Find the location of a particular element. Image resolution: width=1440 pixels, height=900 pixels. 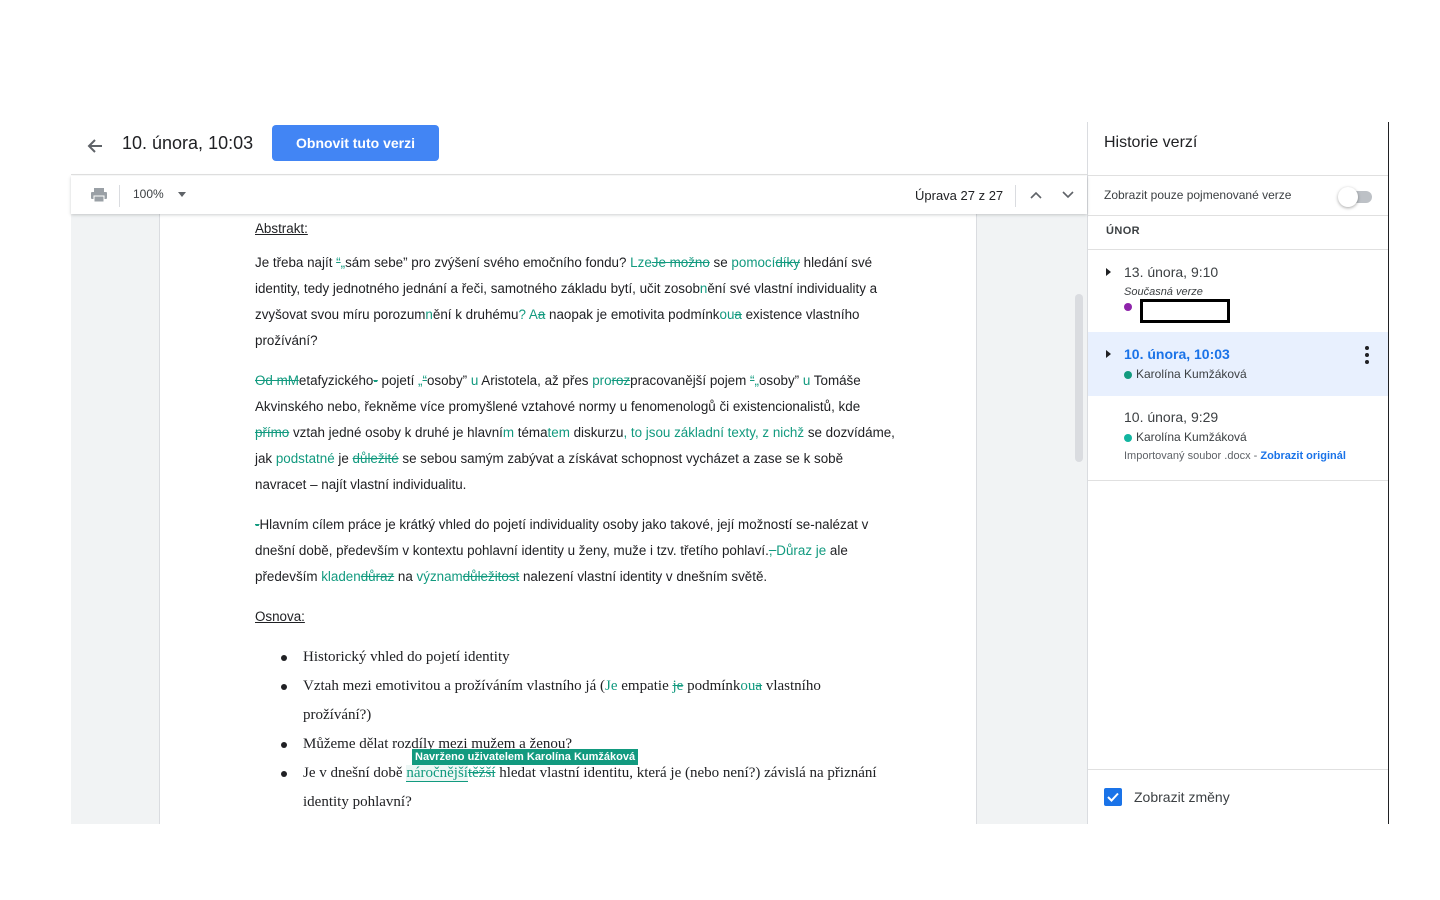

text-run: je is located at coordinates (343, 458).